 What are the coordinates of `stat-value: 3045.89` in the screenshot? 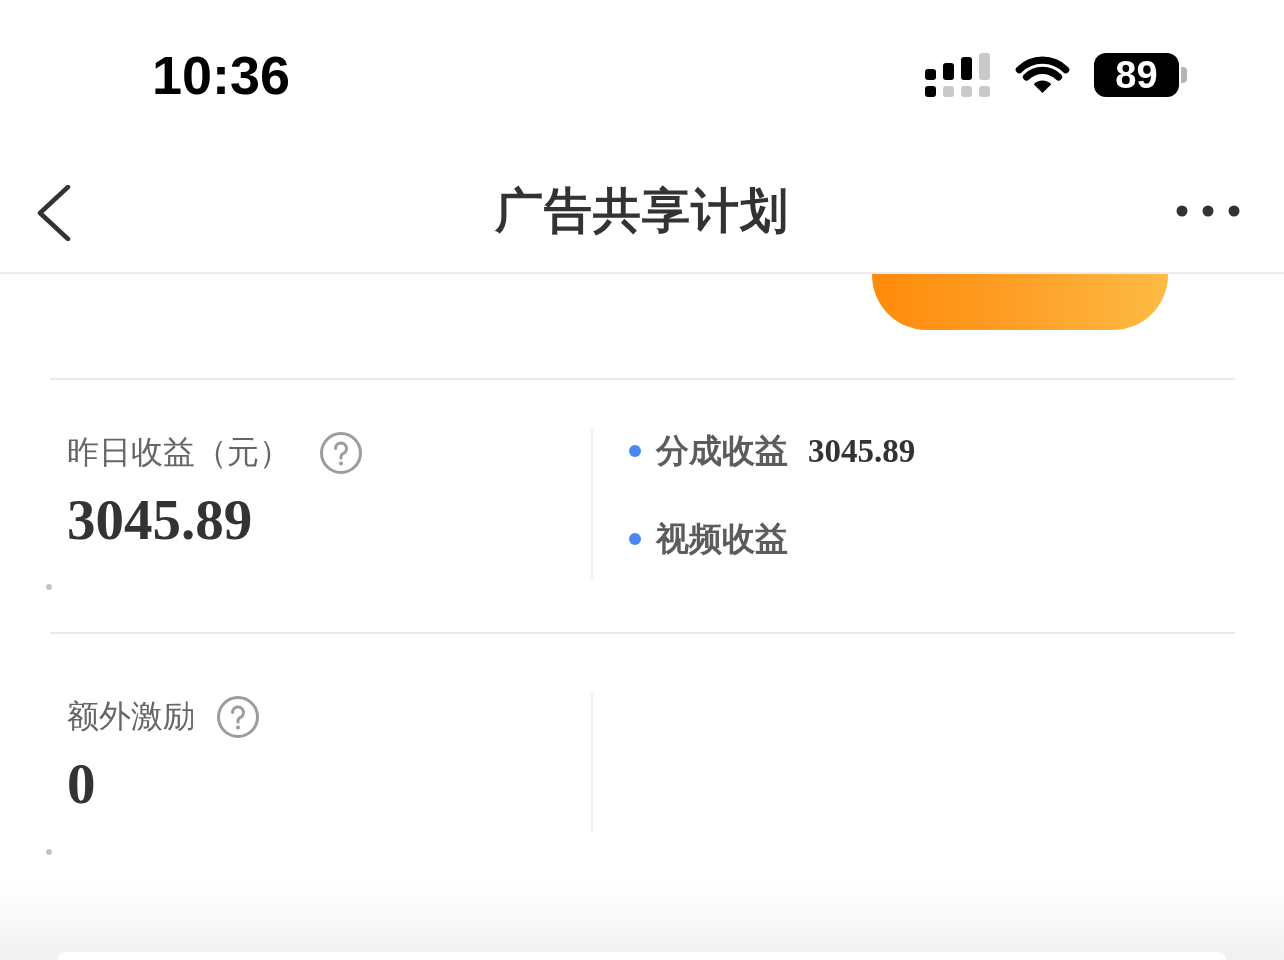 It's located at (160, 520).